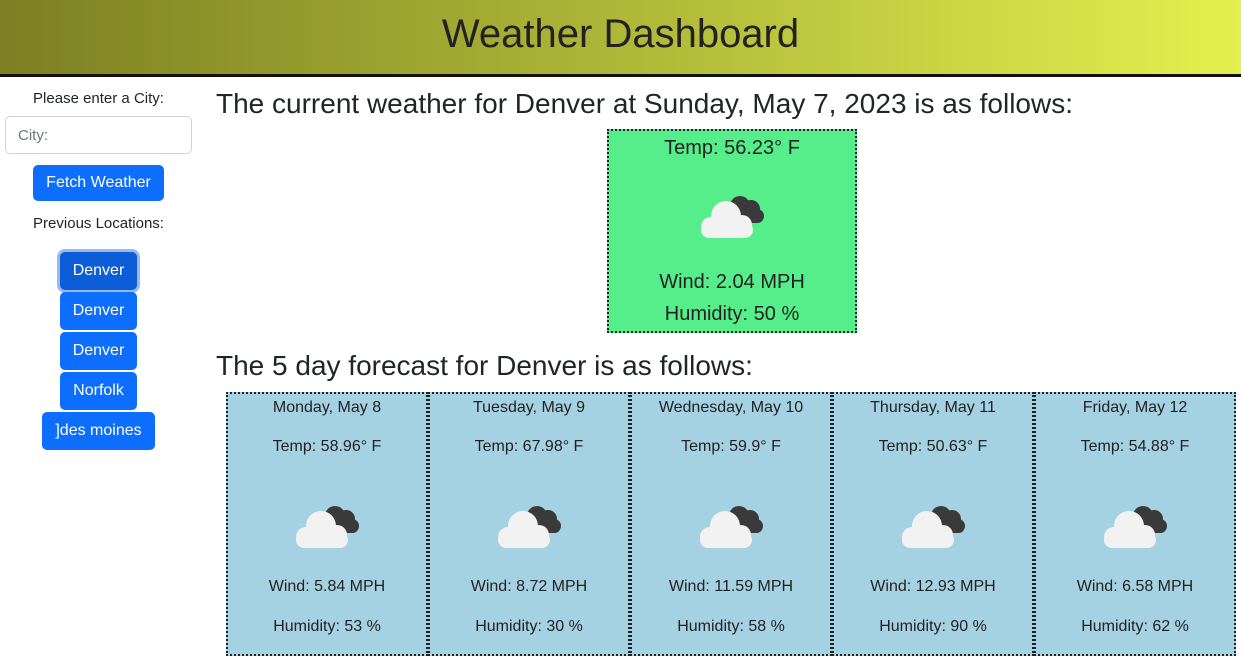 The image size is (1241, 659). I want to click on page-title: Weather Dashboard, so click(620, 33).